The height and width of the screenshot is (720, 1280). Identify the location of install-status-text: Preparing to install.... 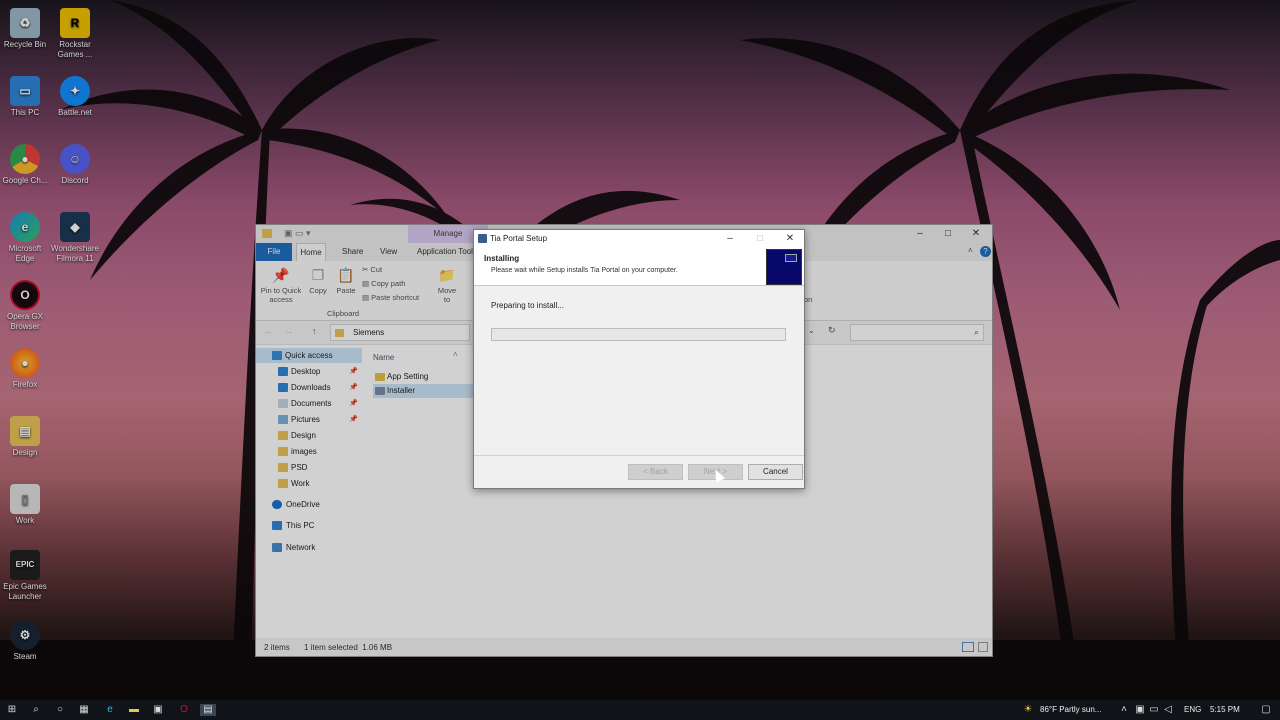
(527, 305).